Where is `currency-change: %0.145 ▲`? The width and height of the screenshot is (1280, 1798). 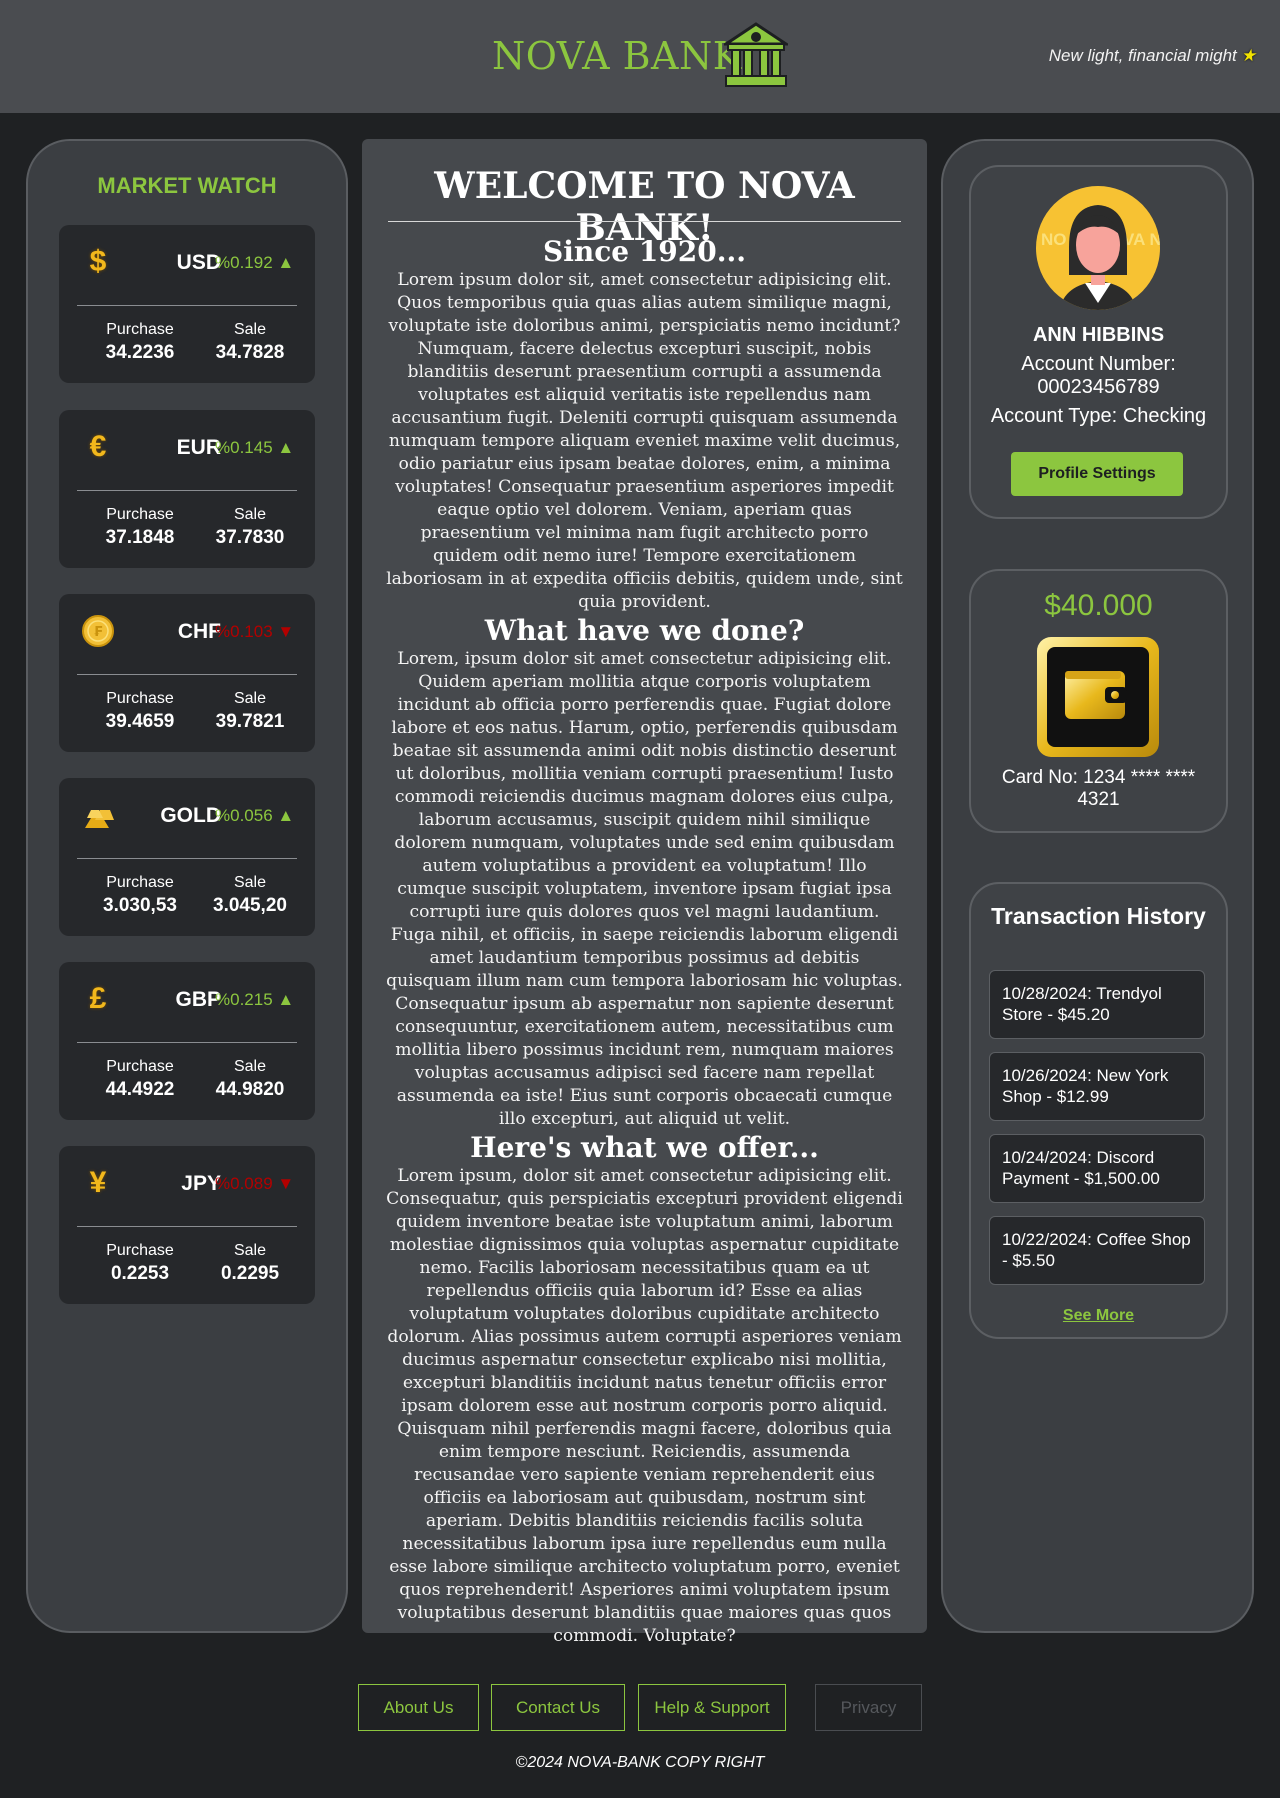 currency-change: %0.145 ▲ is located at coordinates (255, 447).